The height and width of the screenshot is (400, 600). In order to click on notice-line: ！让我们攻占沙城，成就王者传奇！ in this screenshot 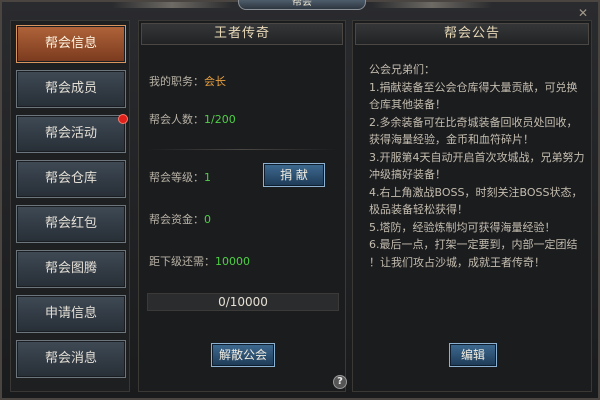, I will do `click(457, 262)`.